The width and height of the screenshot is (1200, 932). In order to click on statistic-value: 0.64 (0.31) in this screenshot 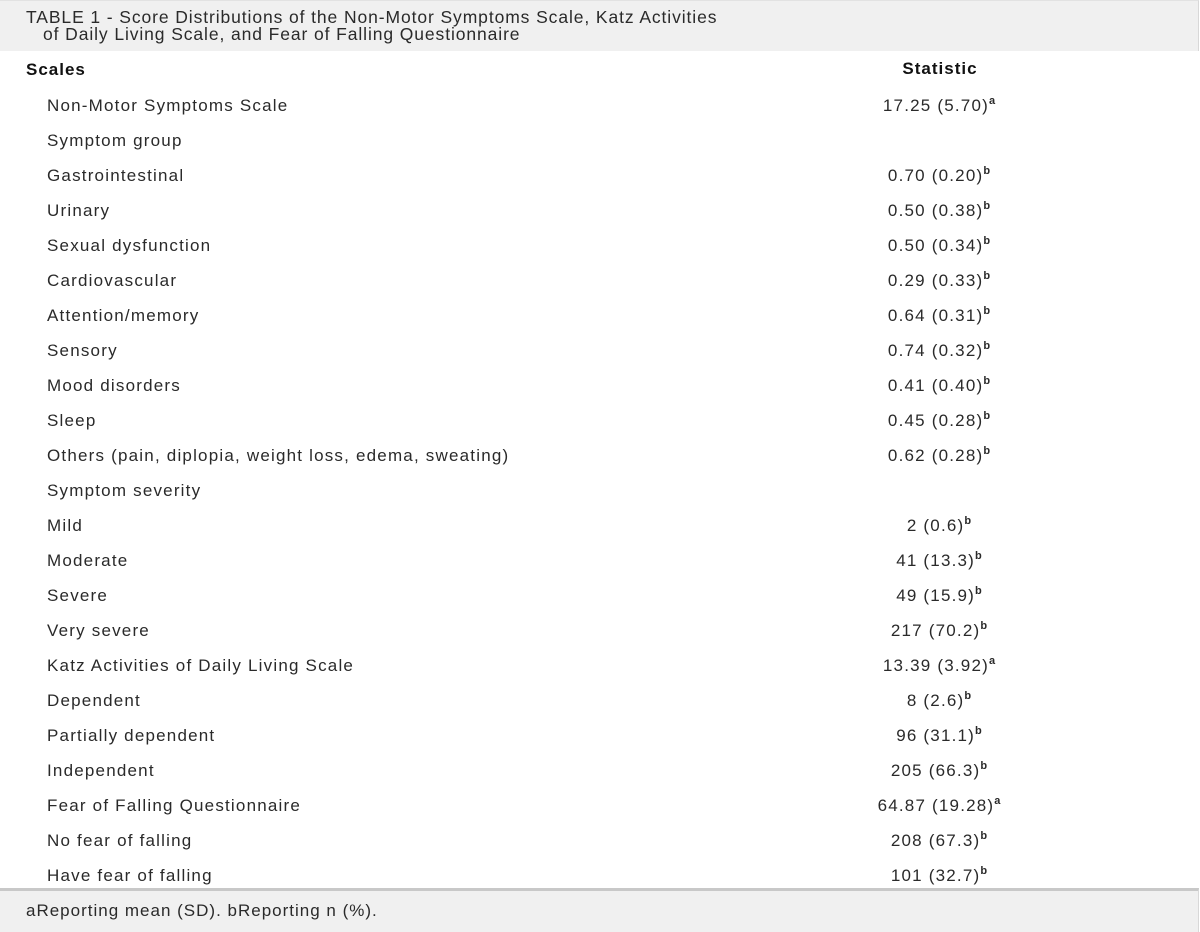, I will do `click(935, 315)`.